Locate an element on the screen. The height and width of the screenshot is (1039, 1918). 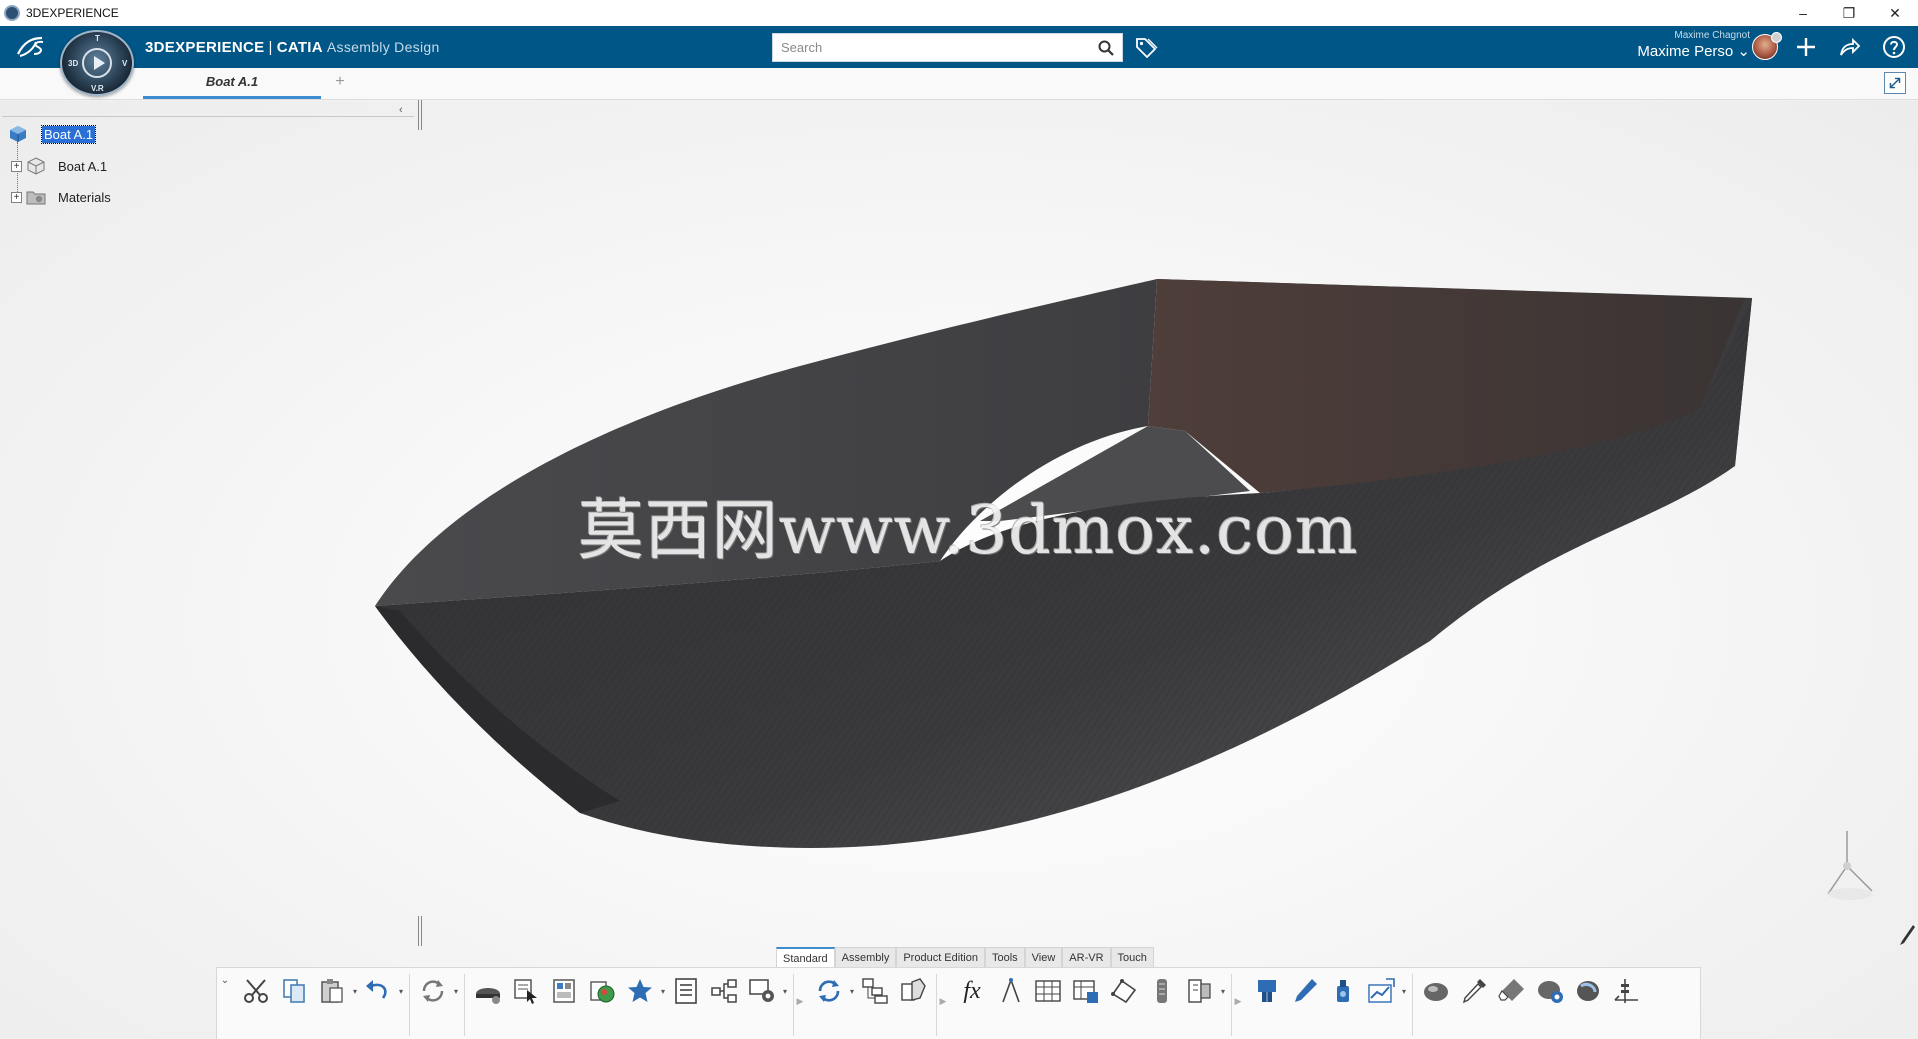
table-glyph is located at coordinates (1048, 991).